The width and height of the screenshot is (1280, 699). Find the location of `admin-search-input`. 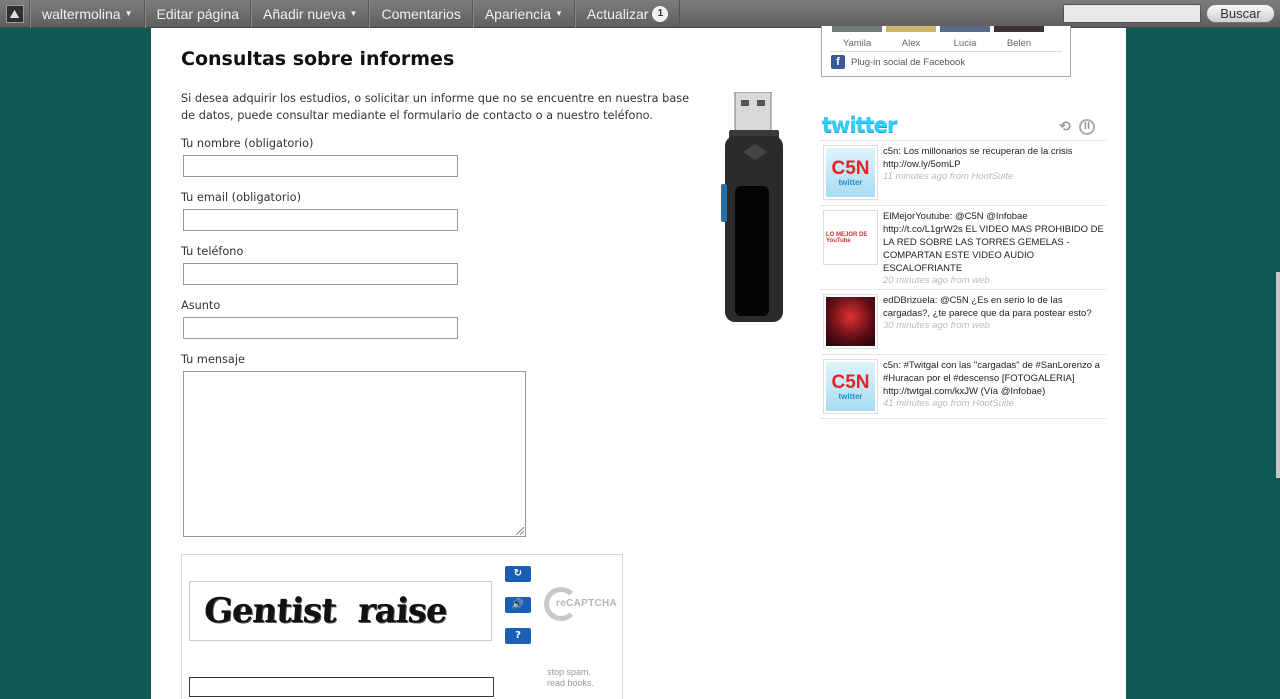

admin-search-input is located at coordinates (1132, 13).